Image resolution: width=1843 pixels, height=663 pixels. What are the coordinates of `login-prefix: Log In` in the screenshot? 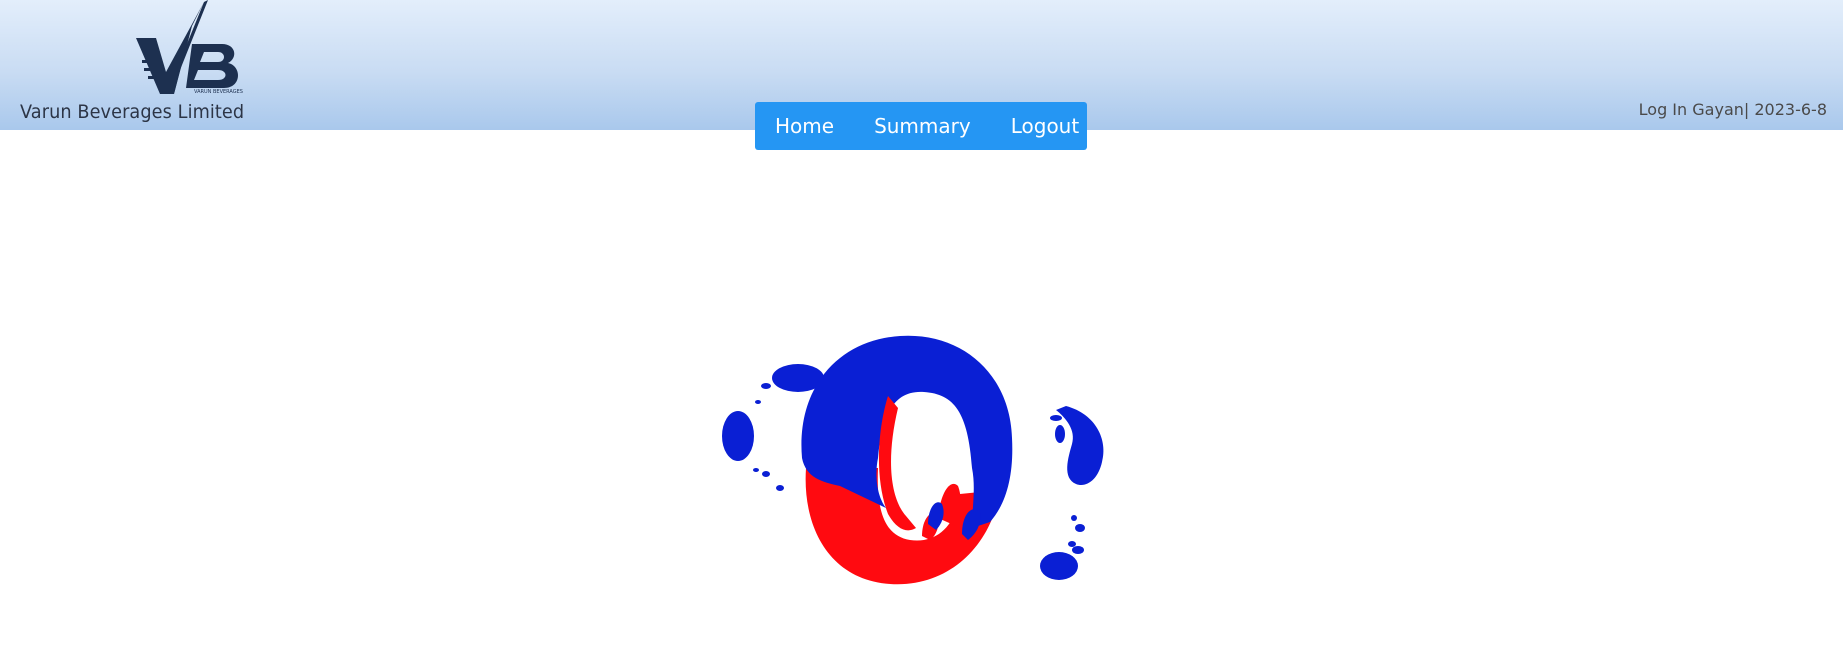 It's located at (1663, 109).